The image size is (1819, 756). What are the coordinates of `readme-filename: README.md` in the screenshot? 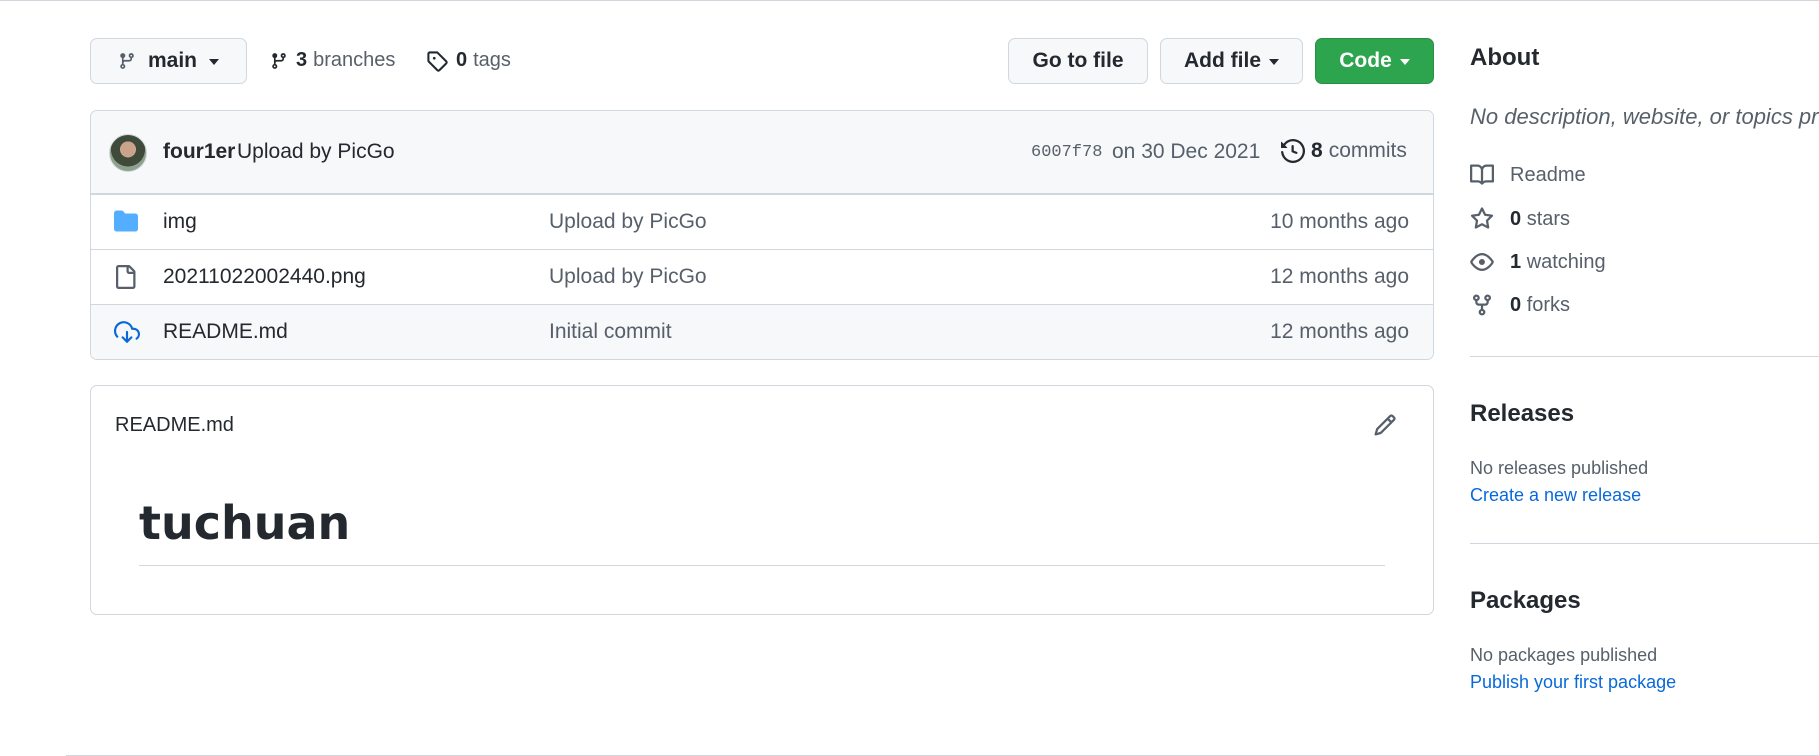 It's located at (174, 425).